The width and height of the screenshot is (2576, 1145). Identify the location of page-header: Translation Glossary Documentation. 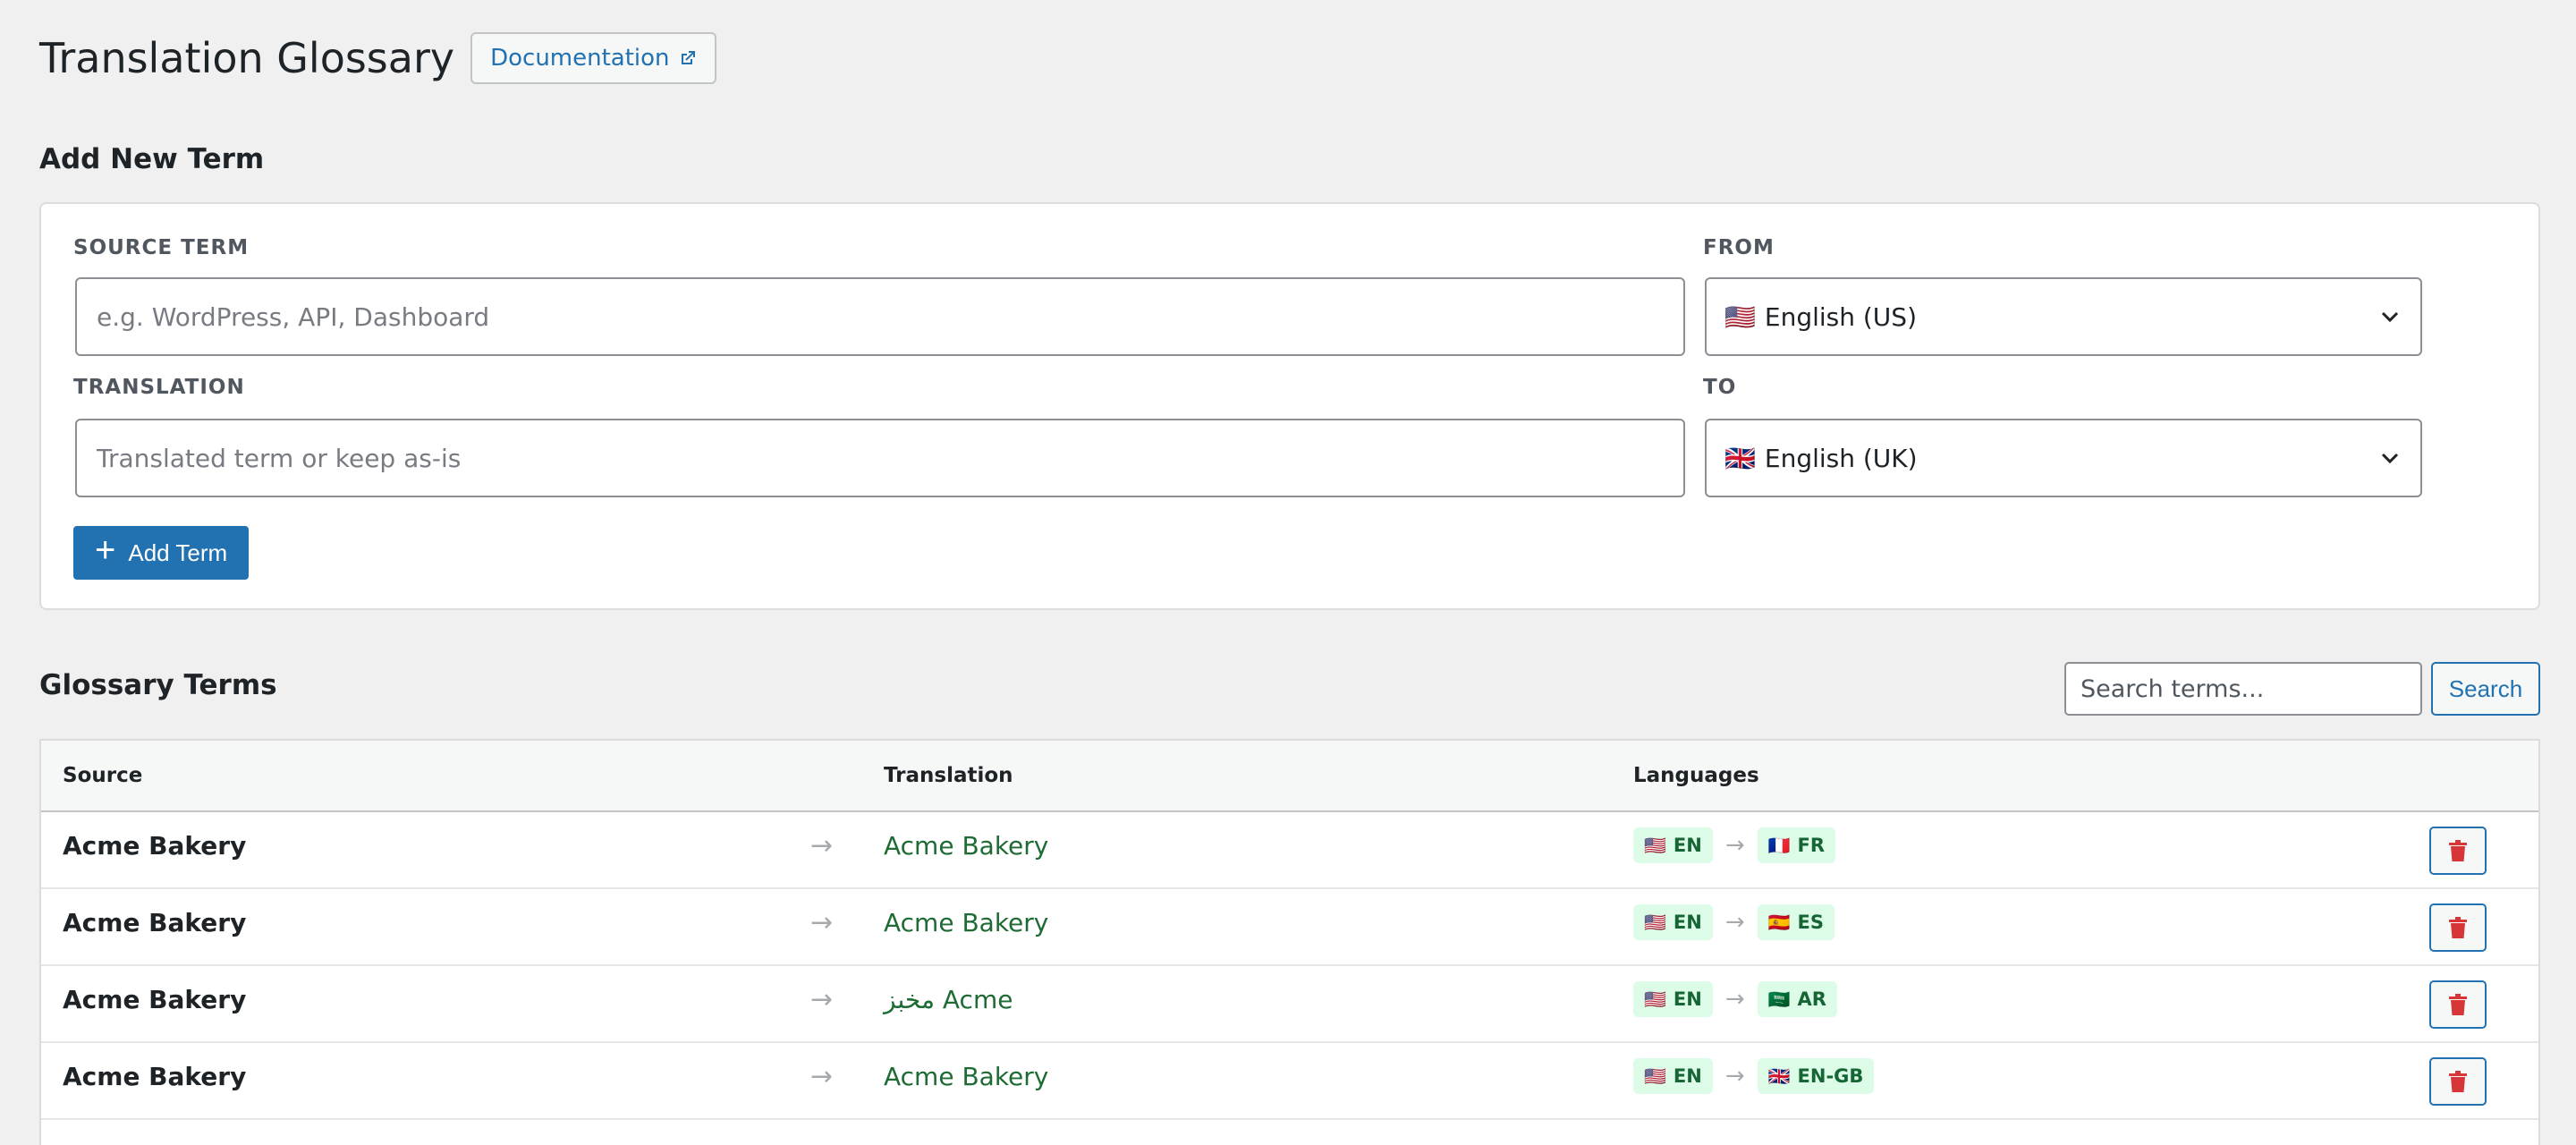
(377, 58).